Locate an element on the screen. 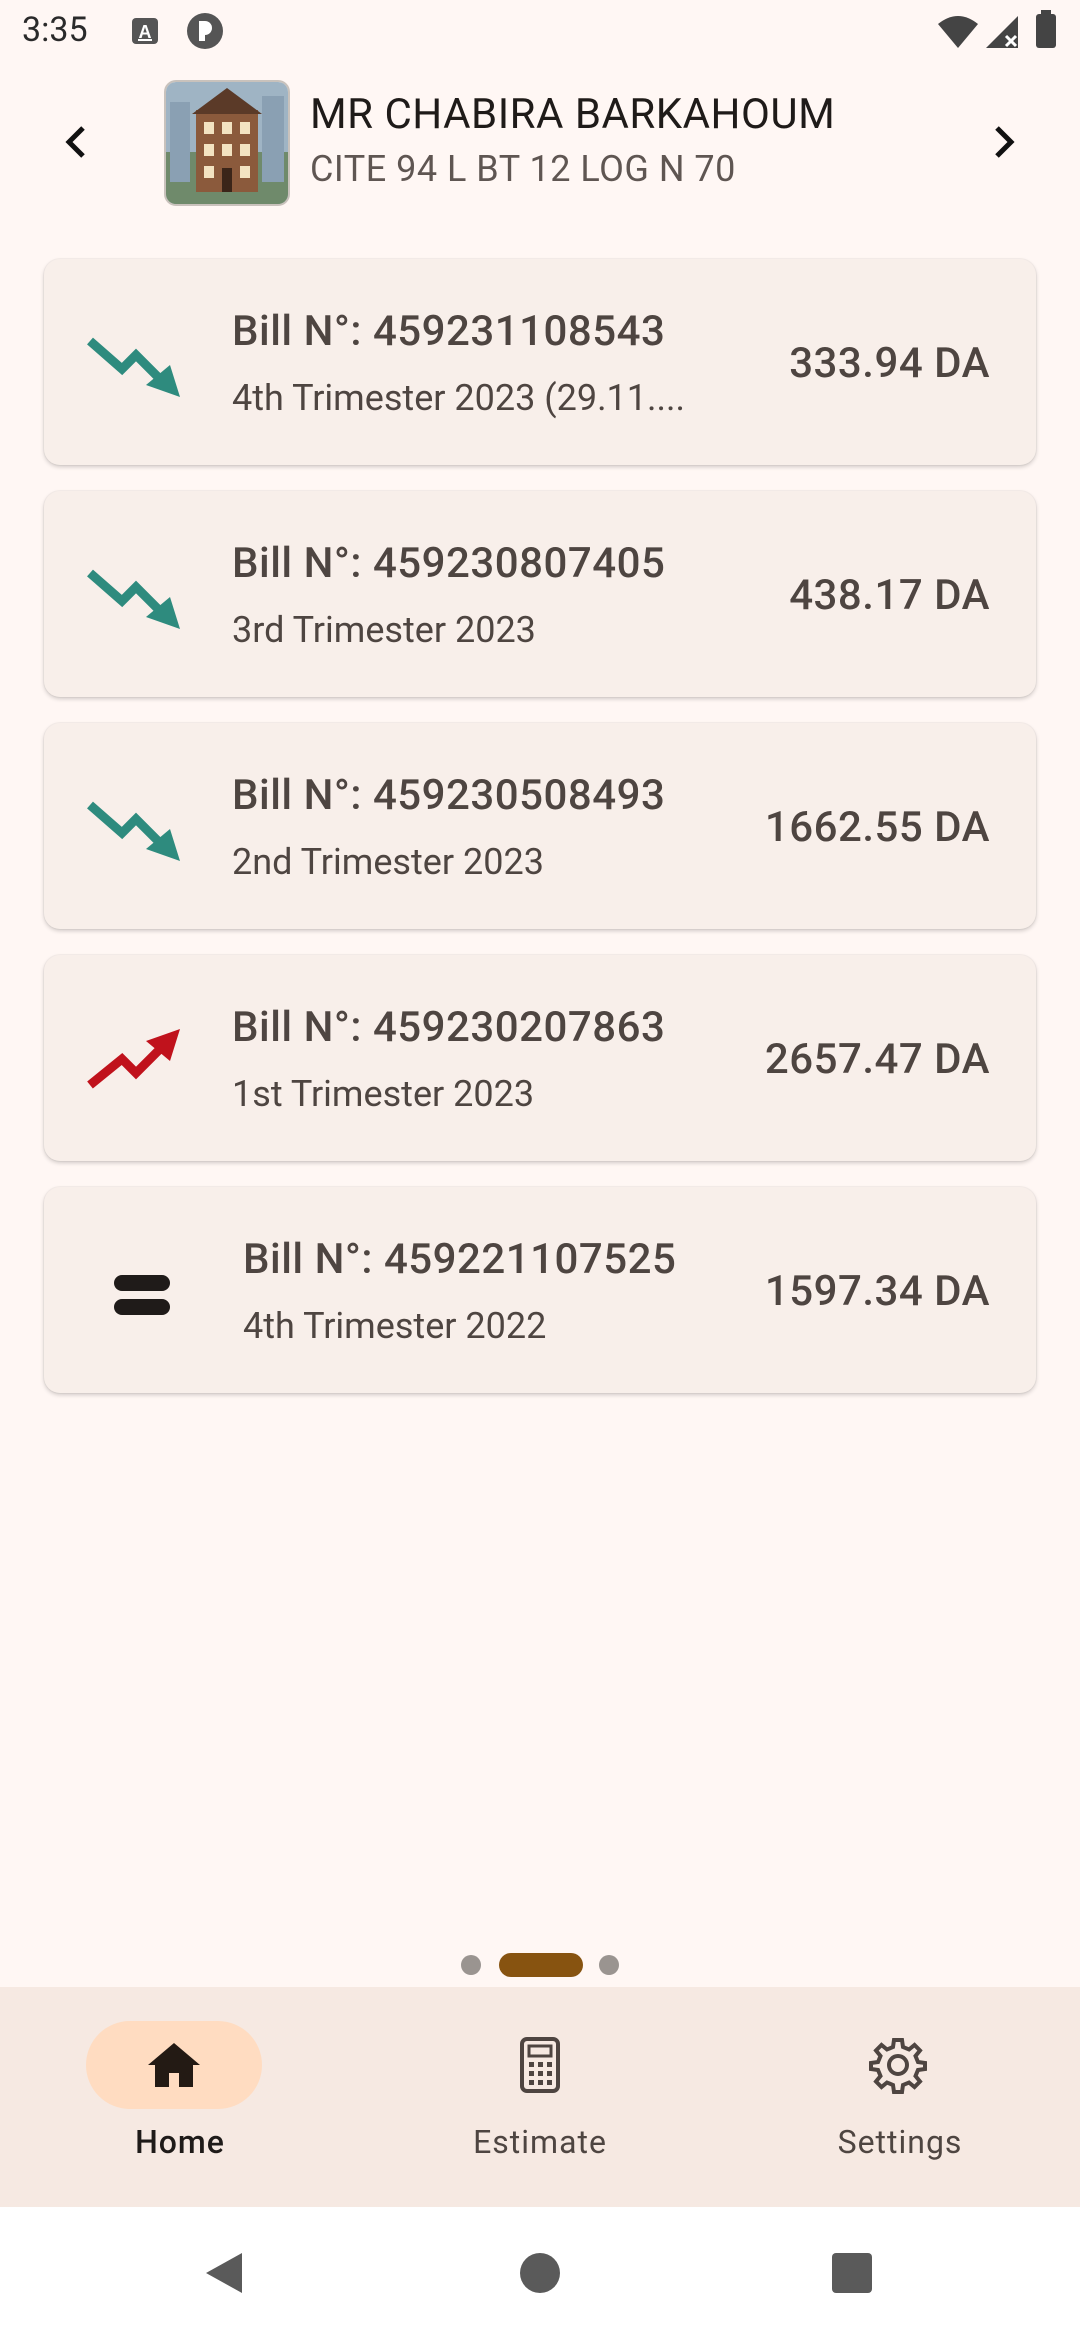  nav-item-estimate: Estimate is located at coordinates (540, 2097).